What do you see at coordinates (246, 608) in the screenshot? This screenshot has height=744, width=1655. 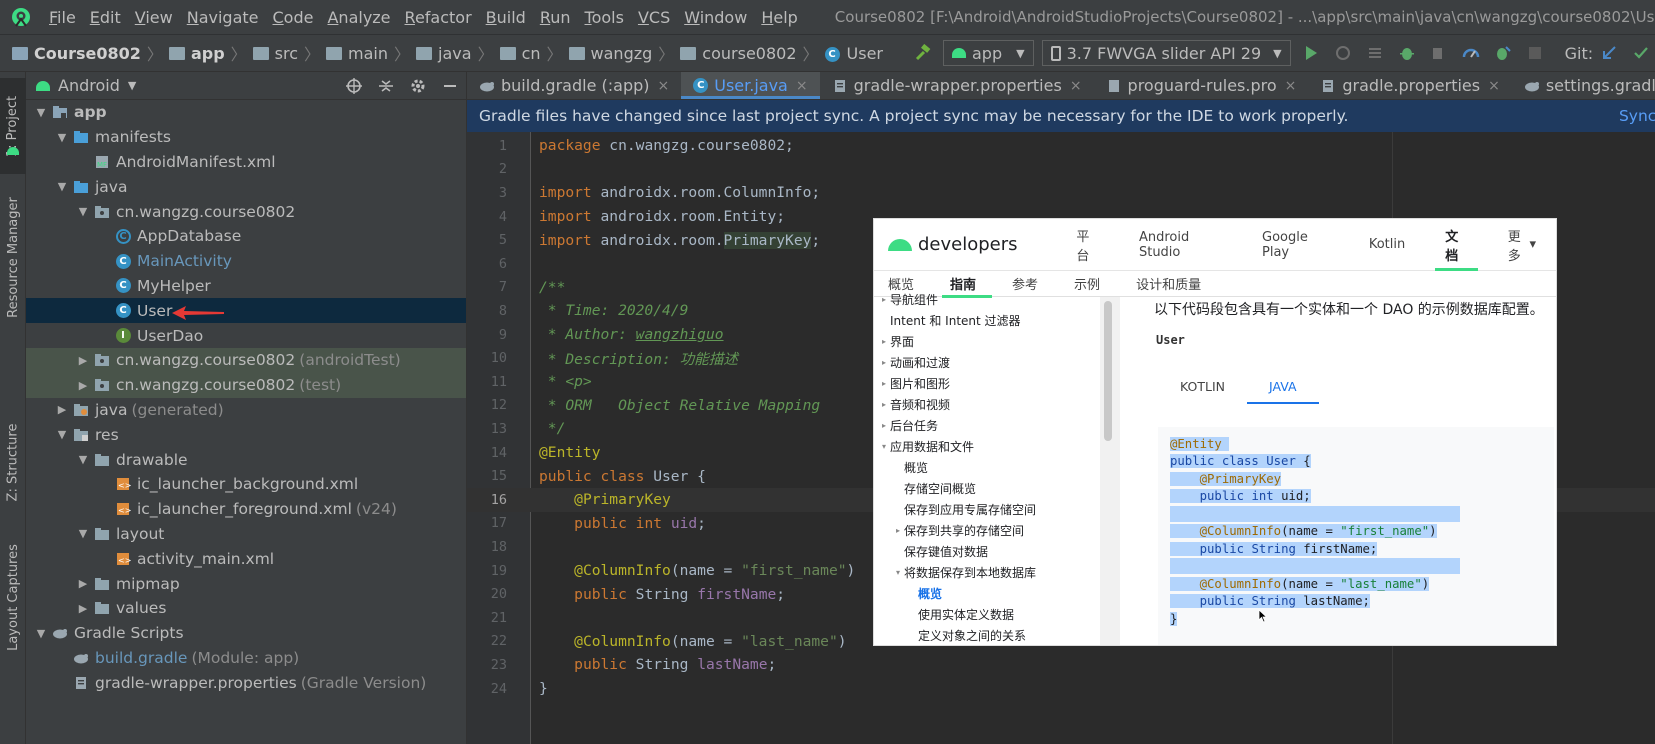 I see `tree-item-values: ▶ values` at bounding box center [246, 608].